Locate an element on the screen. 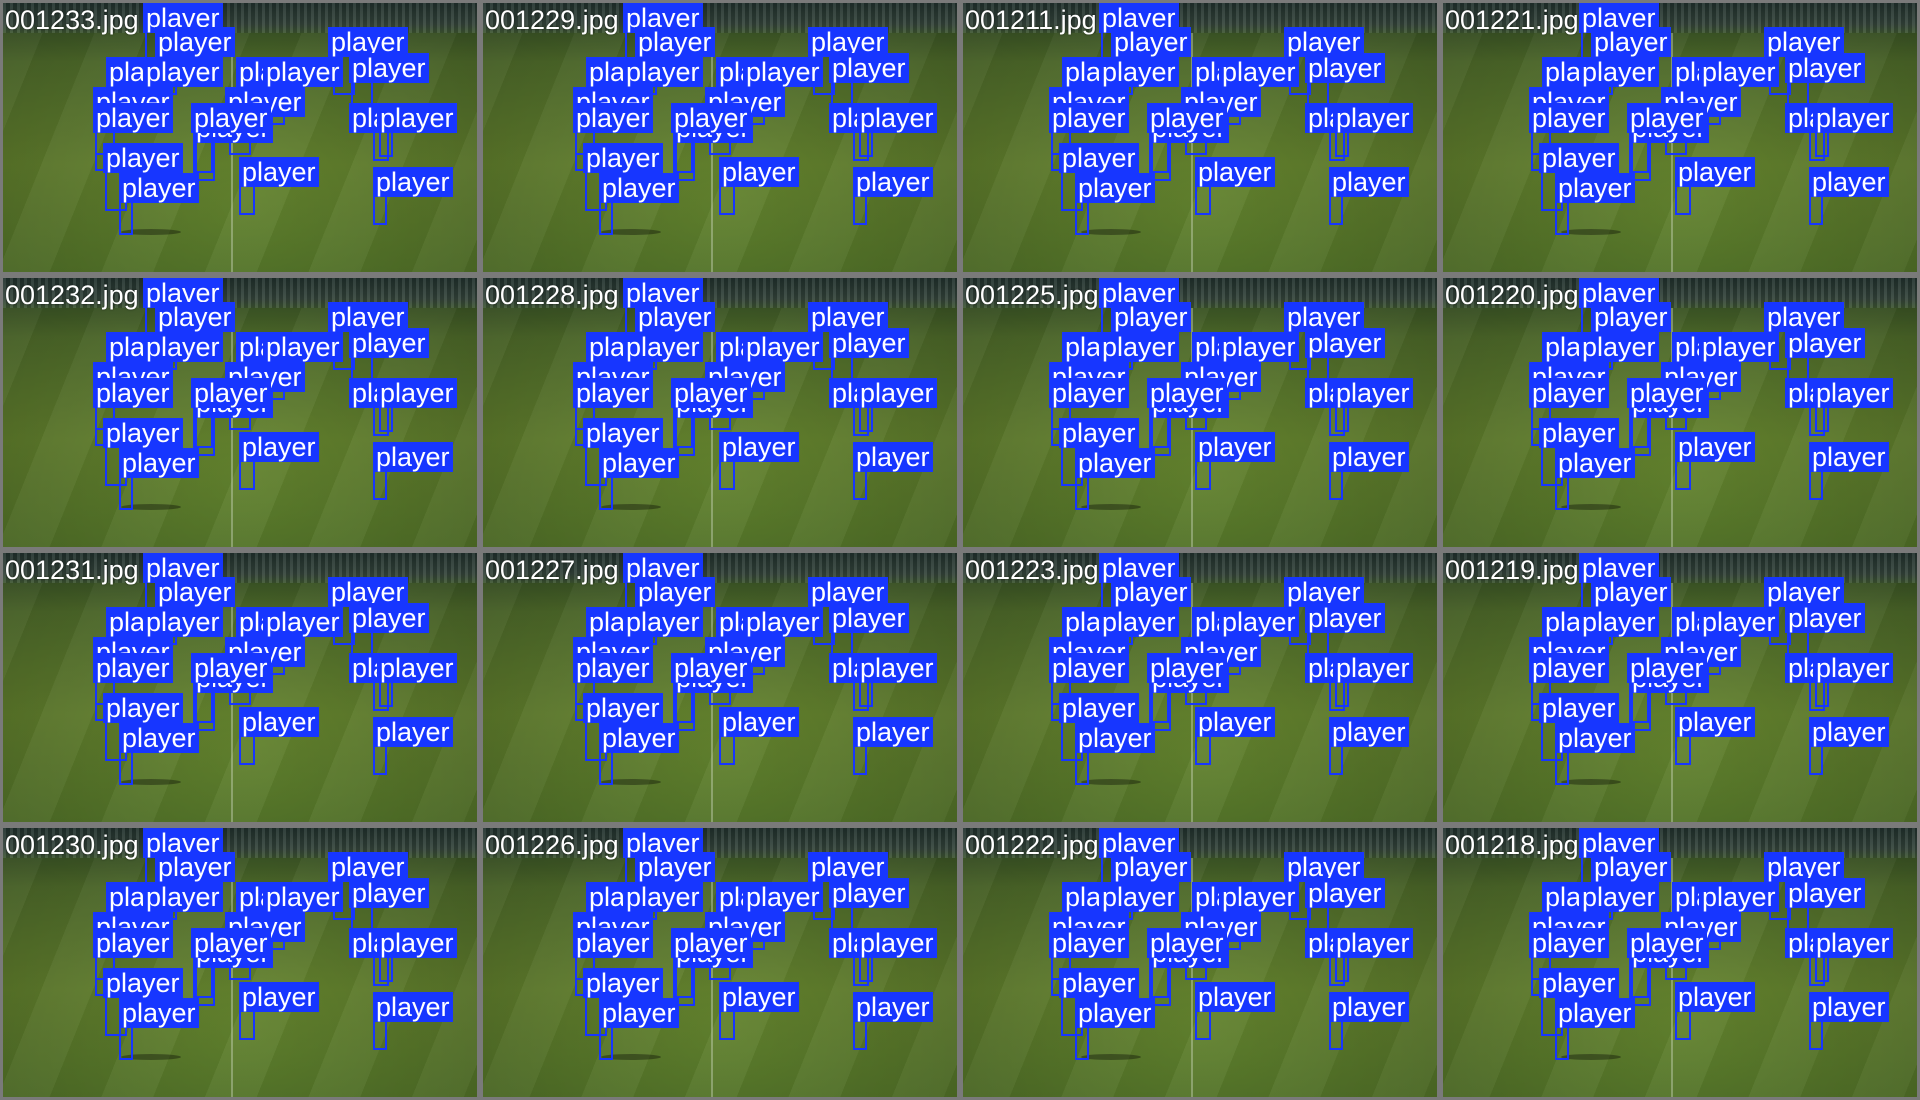 The height and width of the screenshot is (1100, 1920). frame-filename: 001219.jpg is located at coordinates (1512, 570).